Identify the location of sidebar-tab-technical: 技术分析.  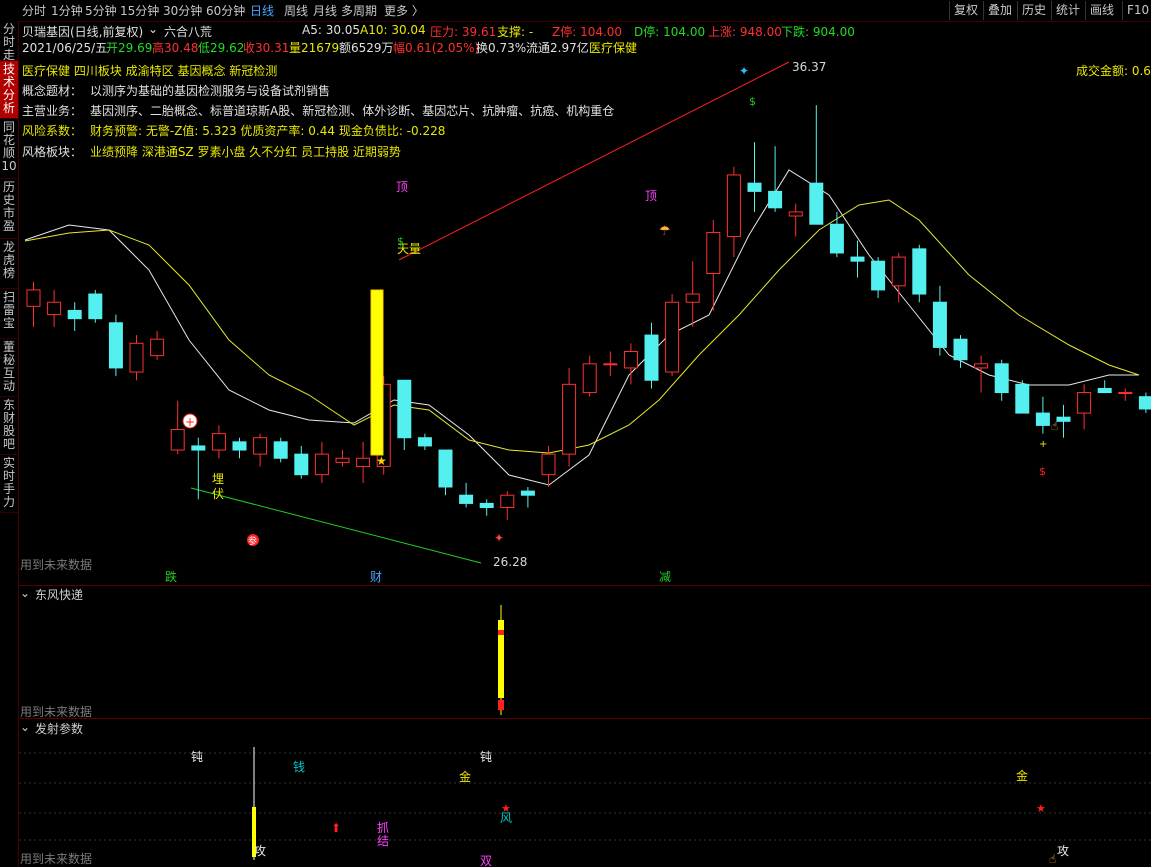
(9, 90).